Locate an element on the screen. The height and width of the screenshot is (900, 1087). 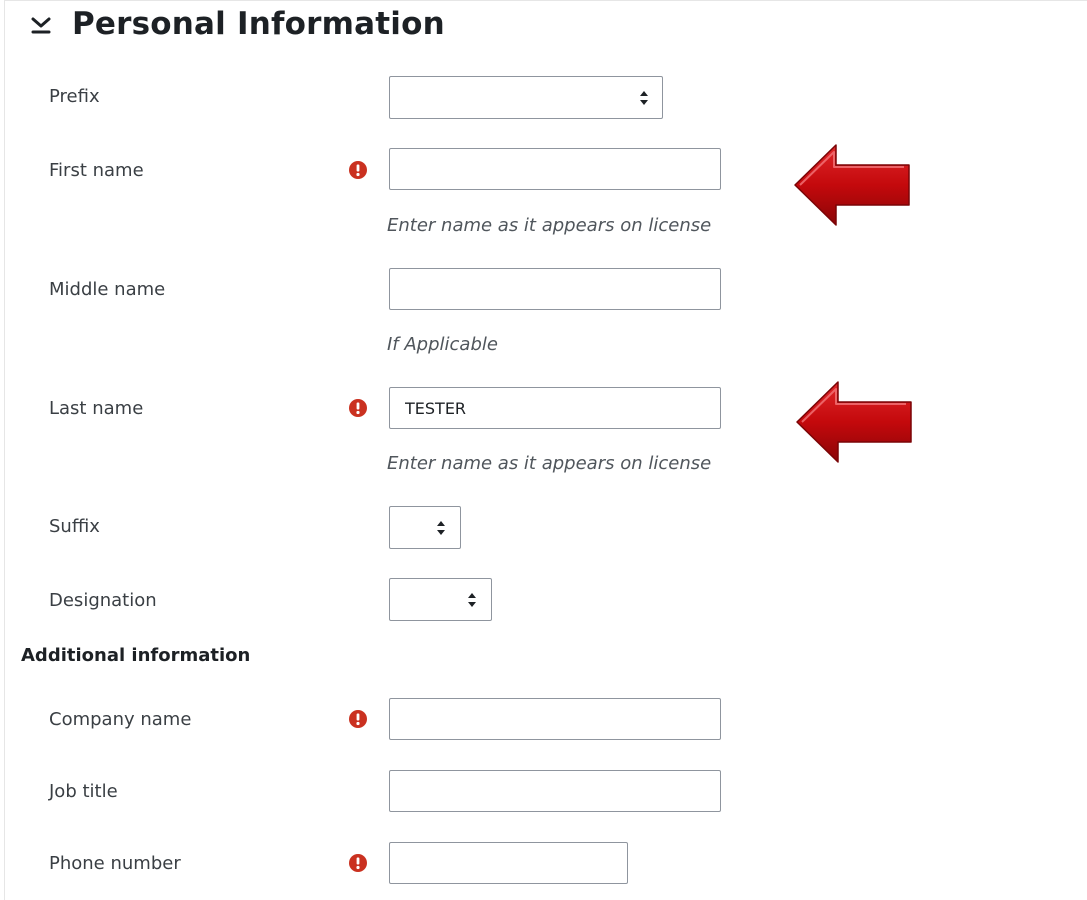
last-name-help: Enter name as it appears on license is located at coordinates (549, 463).